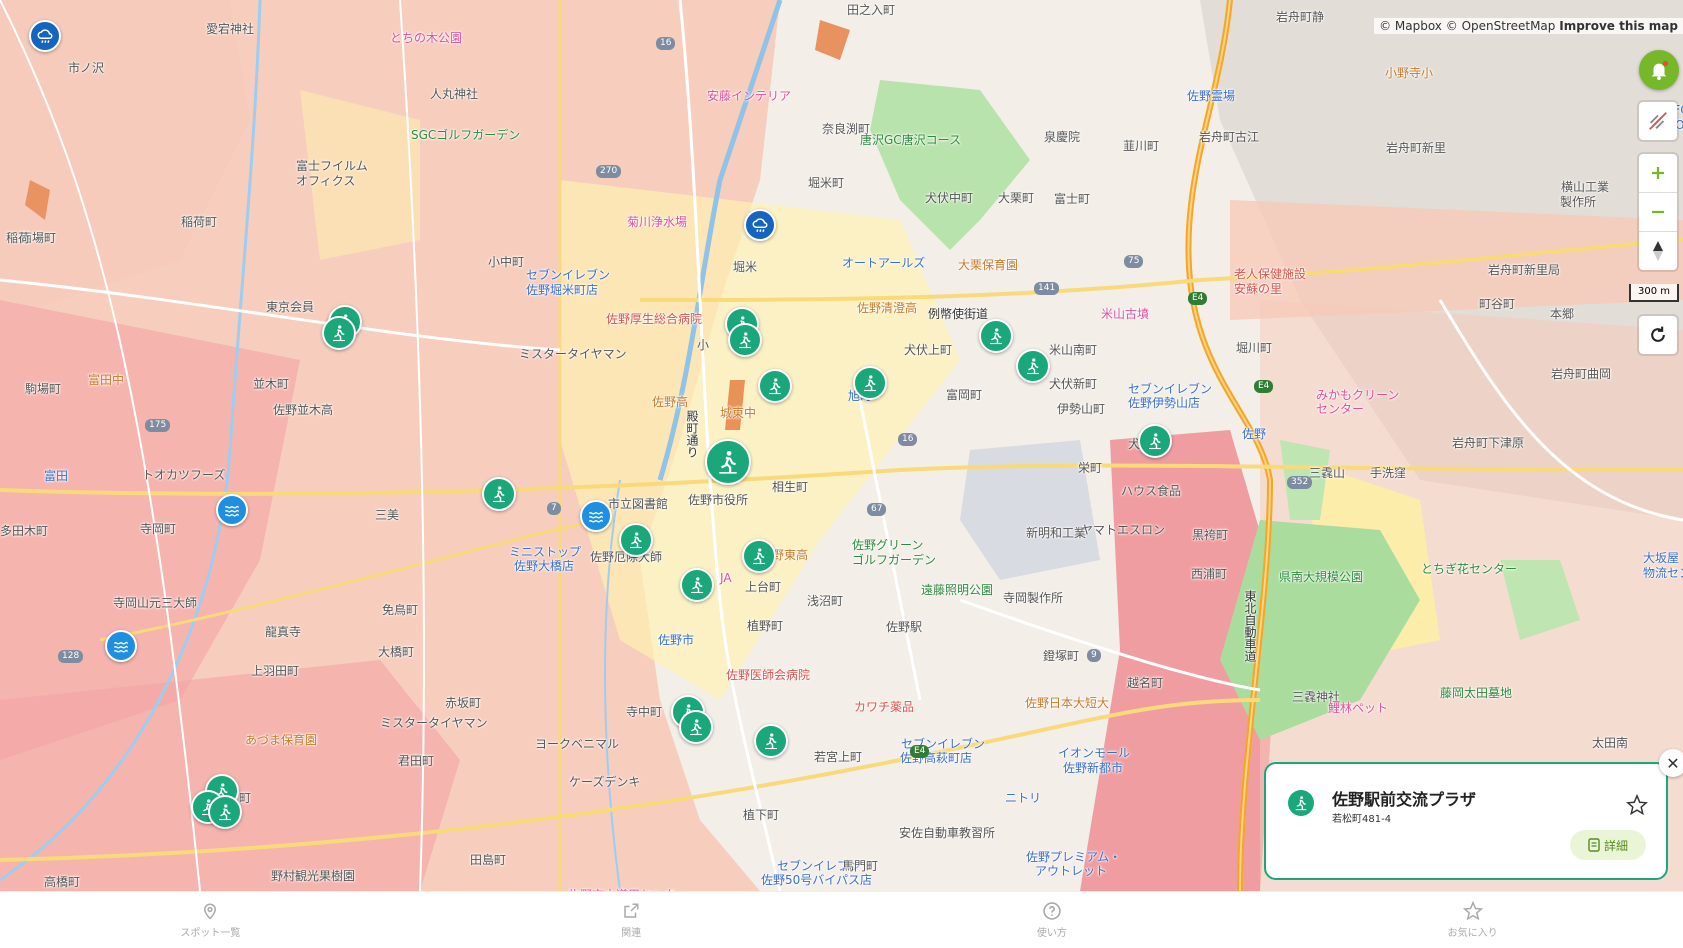 The height and width of the screenshot is (948, 1683). Describe the element at coordinates (184, 475) in the screenshot. I see `map-label: トオカツフーズ` at that location.